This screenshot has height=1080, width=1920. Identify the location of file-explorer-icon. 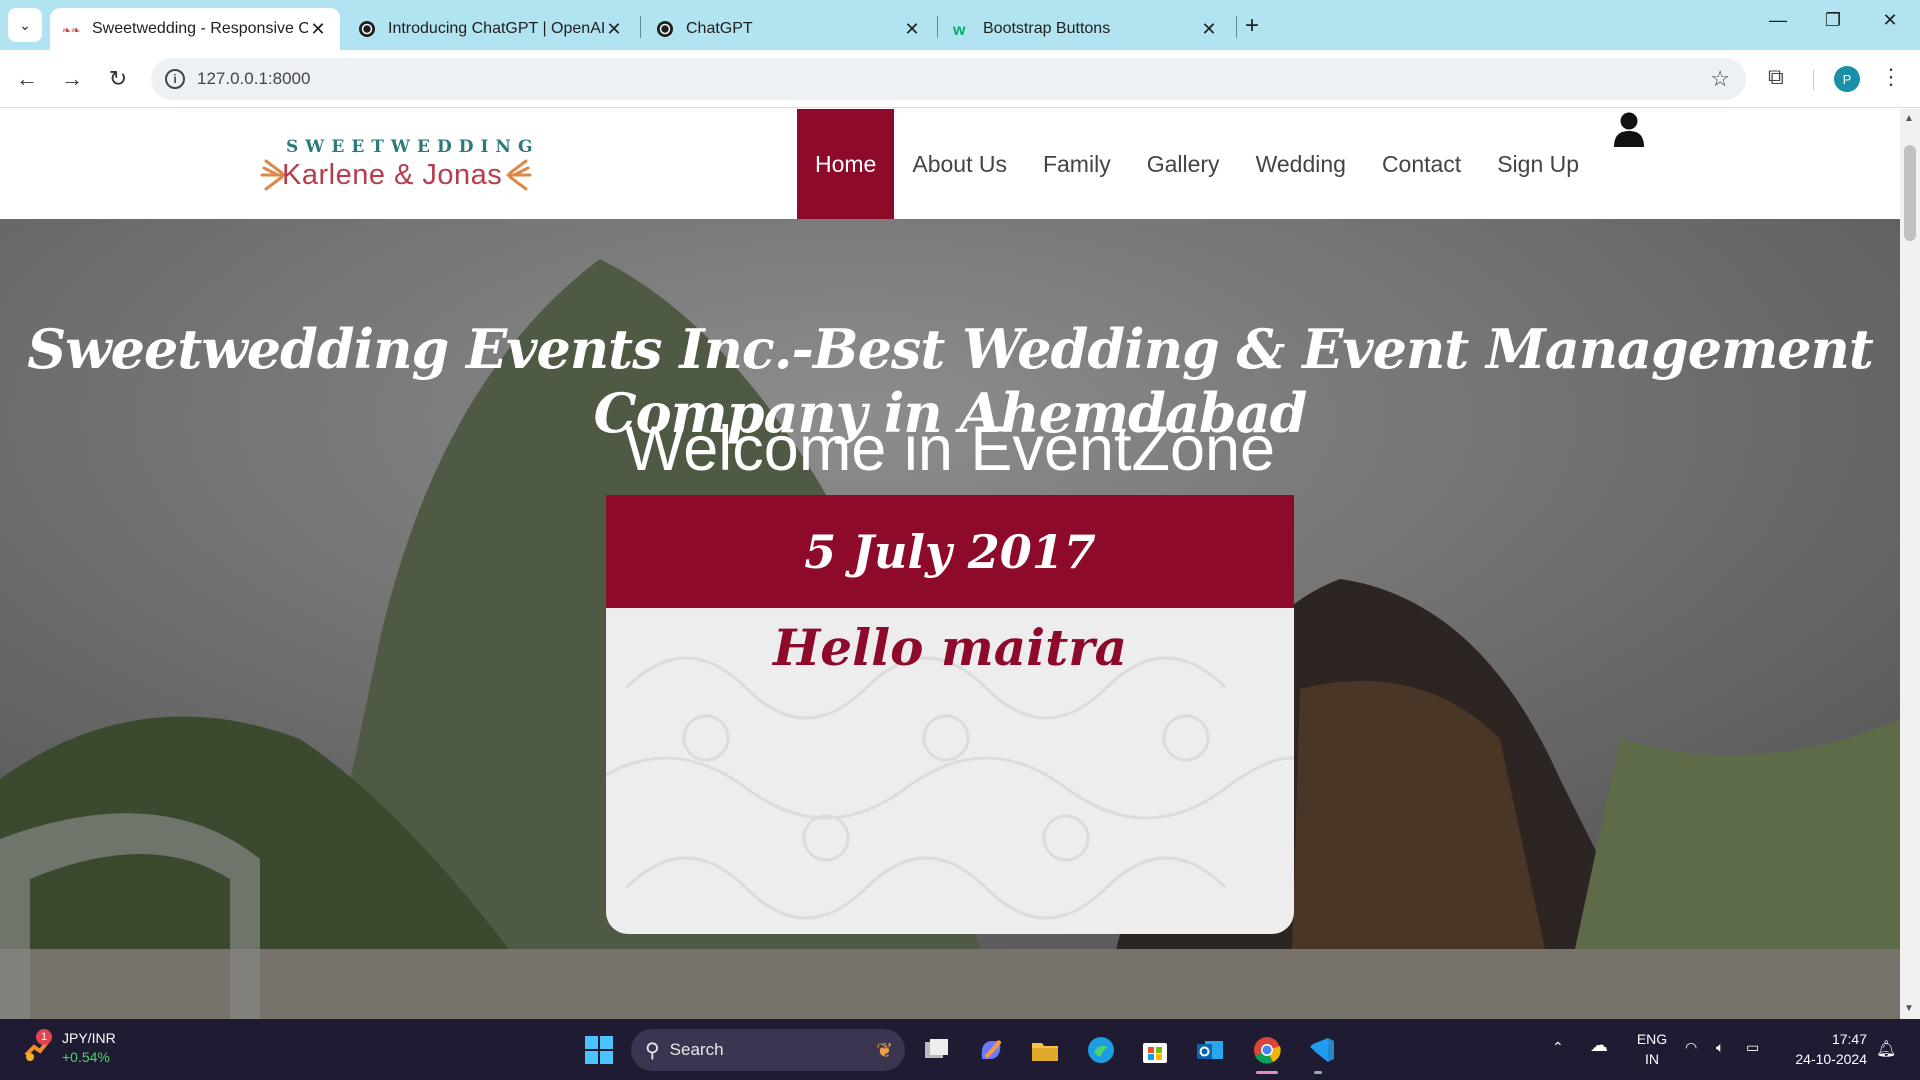
(1045, 1050).